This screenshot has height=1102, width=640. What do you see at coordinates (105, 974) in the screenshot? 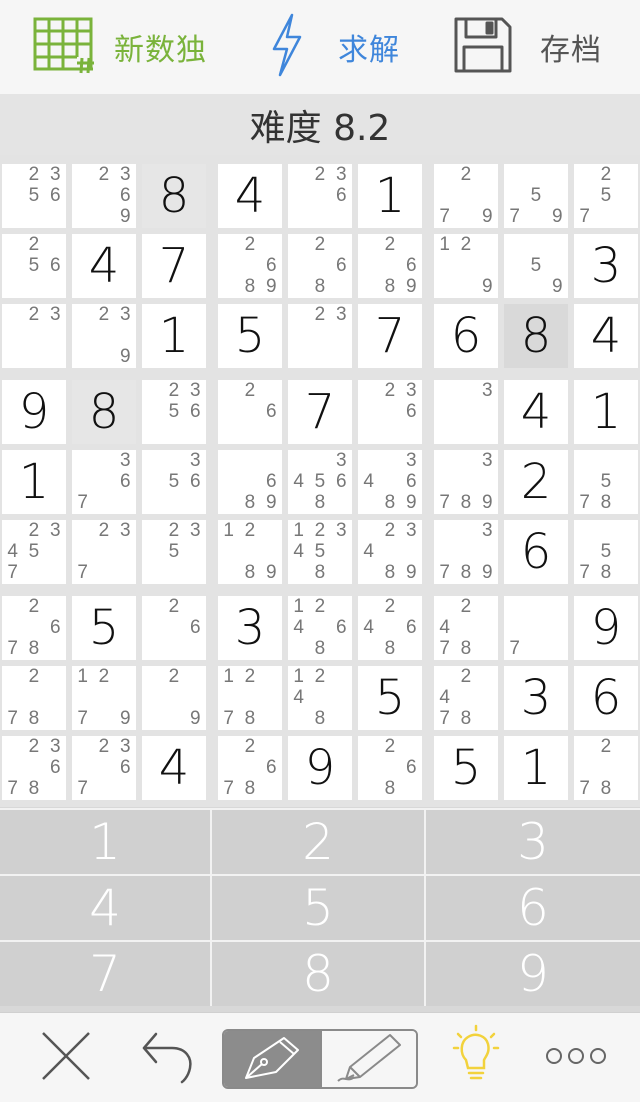
I see `keypad-key-7: 7` at bounding box center [105, 974].